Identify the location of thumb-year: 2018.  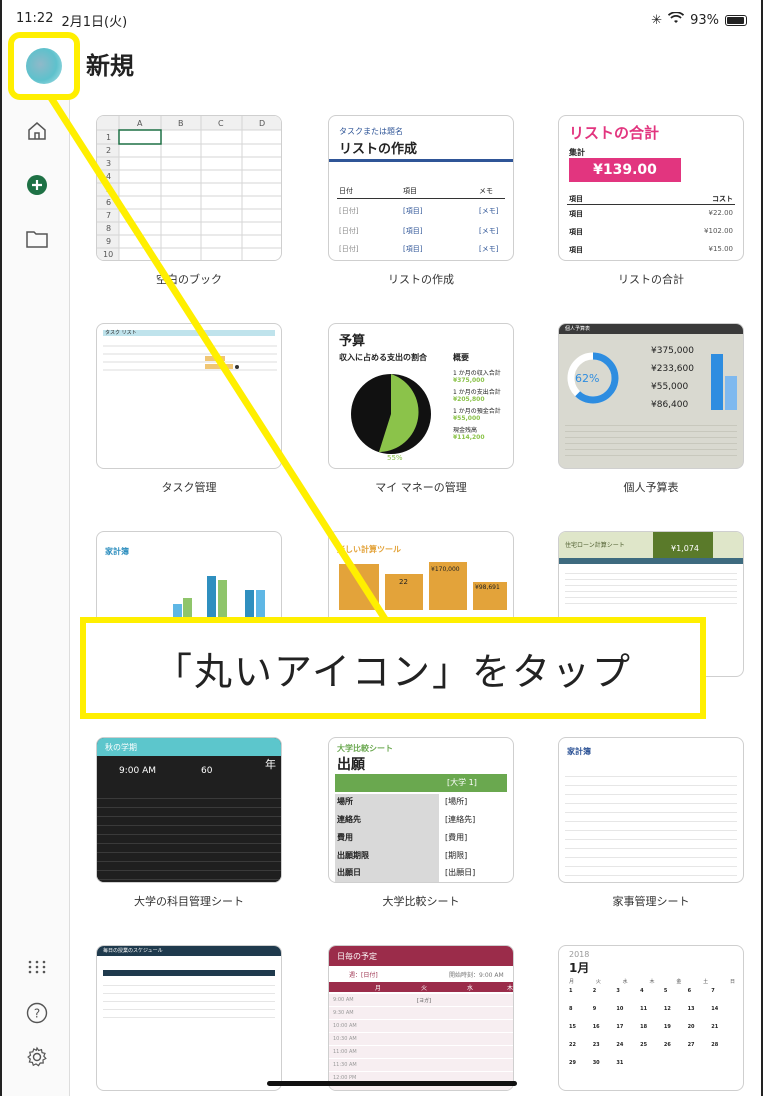
(579, 954).